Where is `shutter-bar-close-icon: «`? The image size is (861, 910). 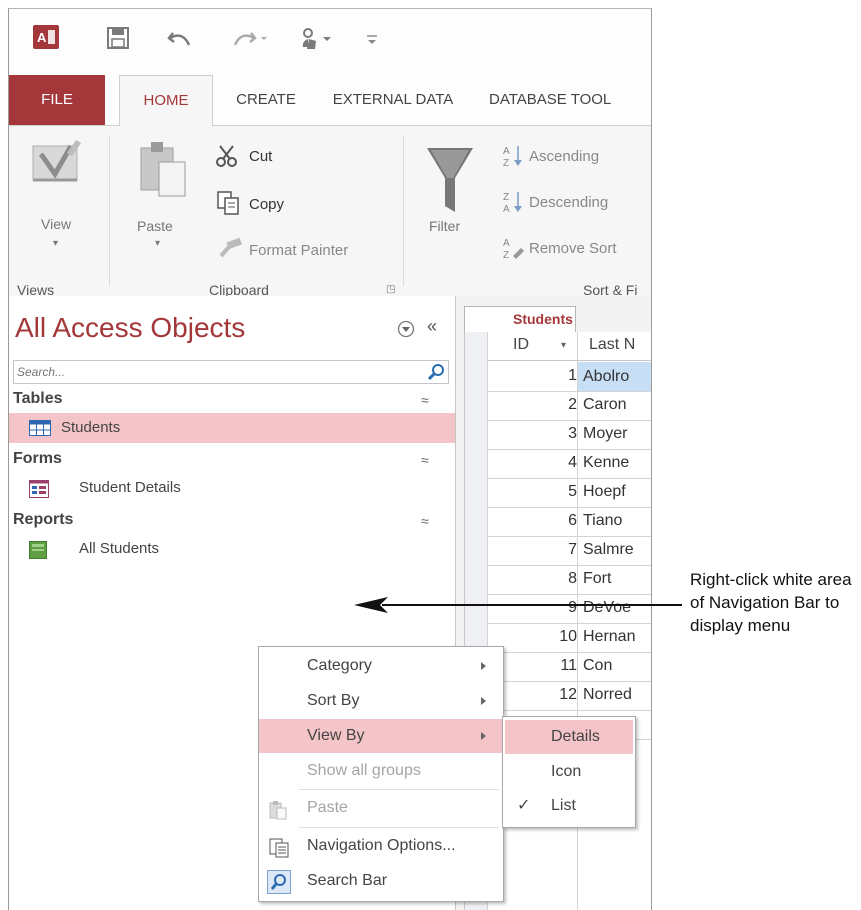
shutter-bar-close-icon: « is located at coordinates (432, 326).